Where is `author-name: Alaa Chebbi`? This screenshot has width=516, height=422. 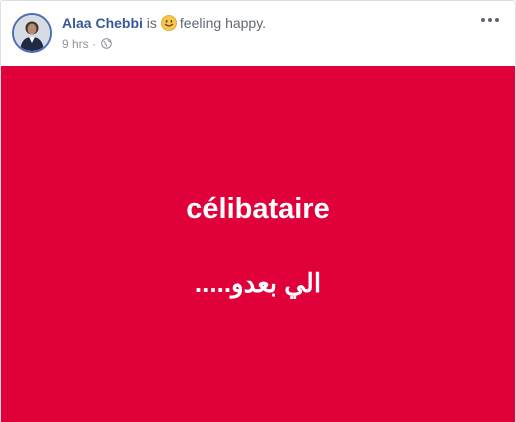
author-name: Alaa Chebbi is located at coordinates (102, 23).